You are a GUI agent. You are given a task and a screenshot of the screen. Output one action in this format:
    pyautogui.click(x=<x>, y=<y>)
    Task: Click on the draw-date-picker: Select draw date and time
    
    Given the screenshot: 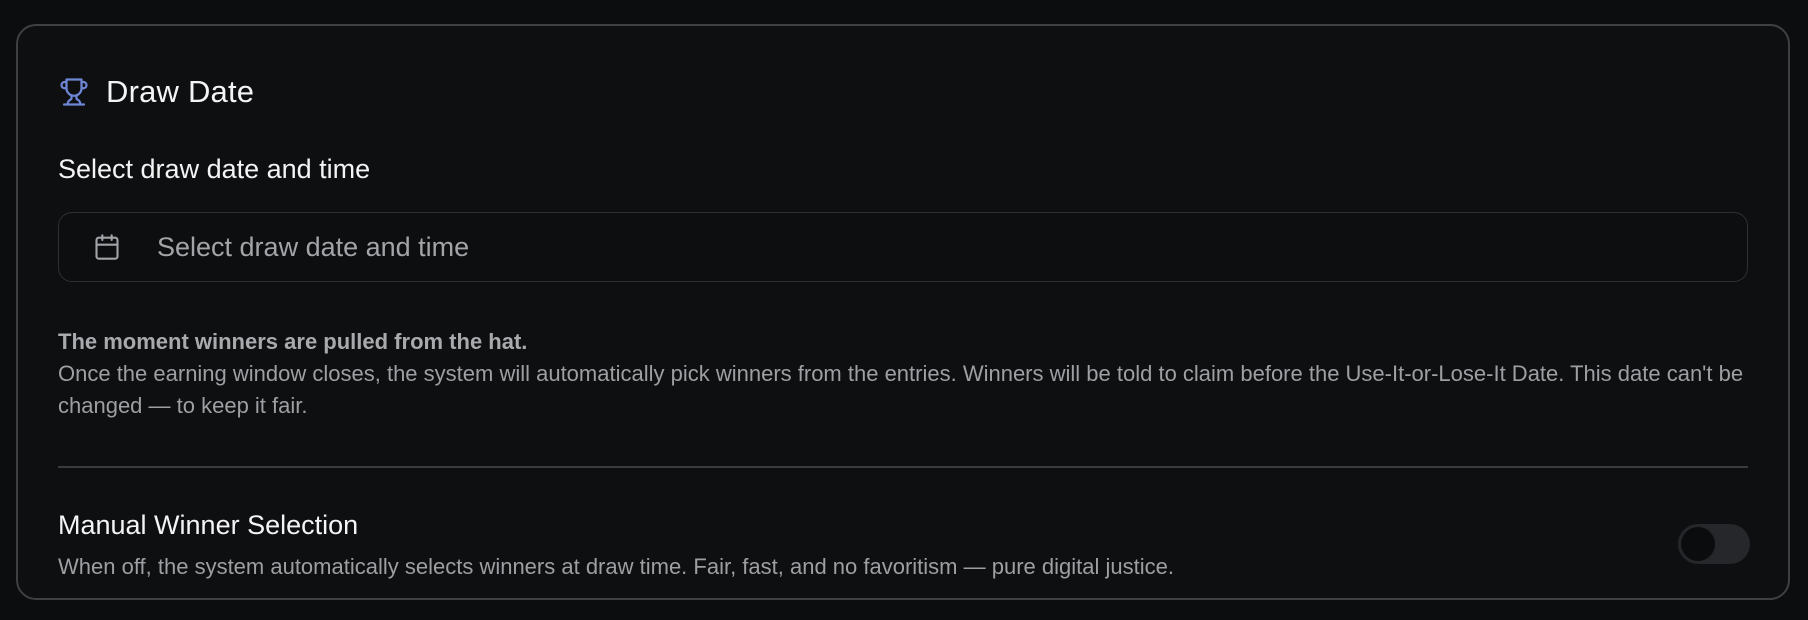 What is the action you would take?
    pyautogui.click(x=903, y=247)
    